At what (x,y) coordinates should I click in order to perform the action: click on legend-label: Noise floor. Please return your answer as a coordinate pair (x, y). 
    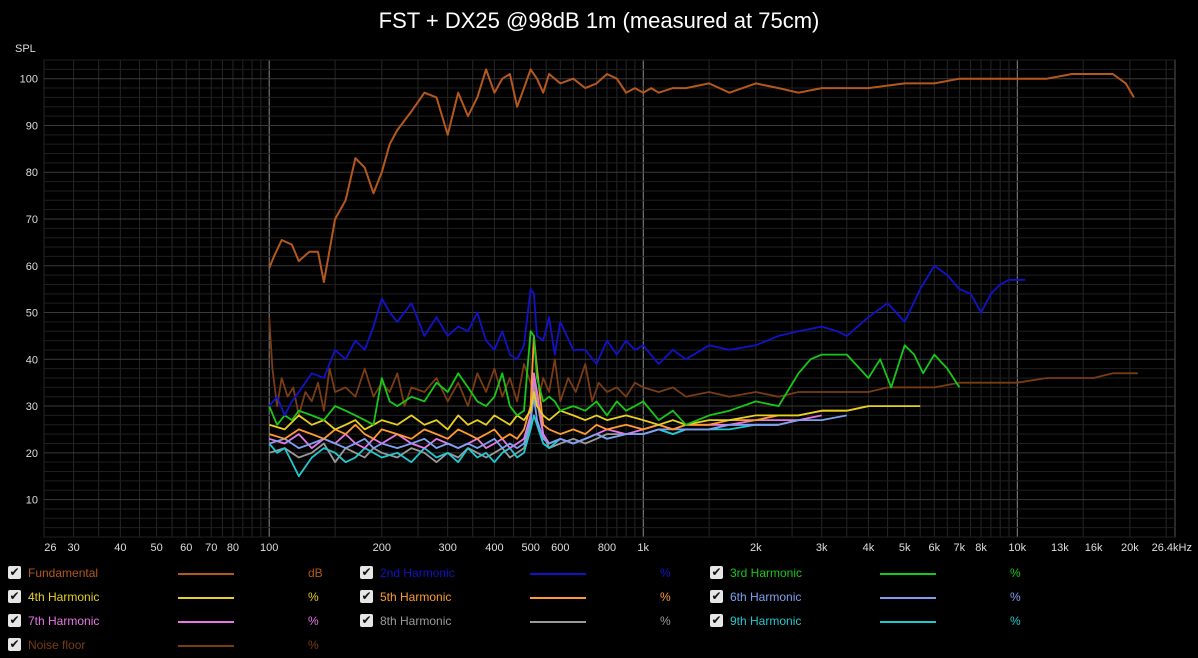
    Looking at the image, I should click on (57, 645).